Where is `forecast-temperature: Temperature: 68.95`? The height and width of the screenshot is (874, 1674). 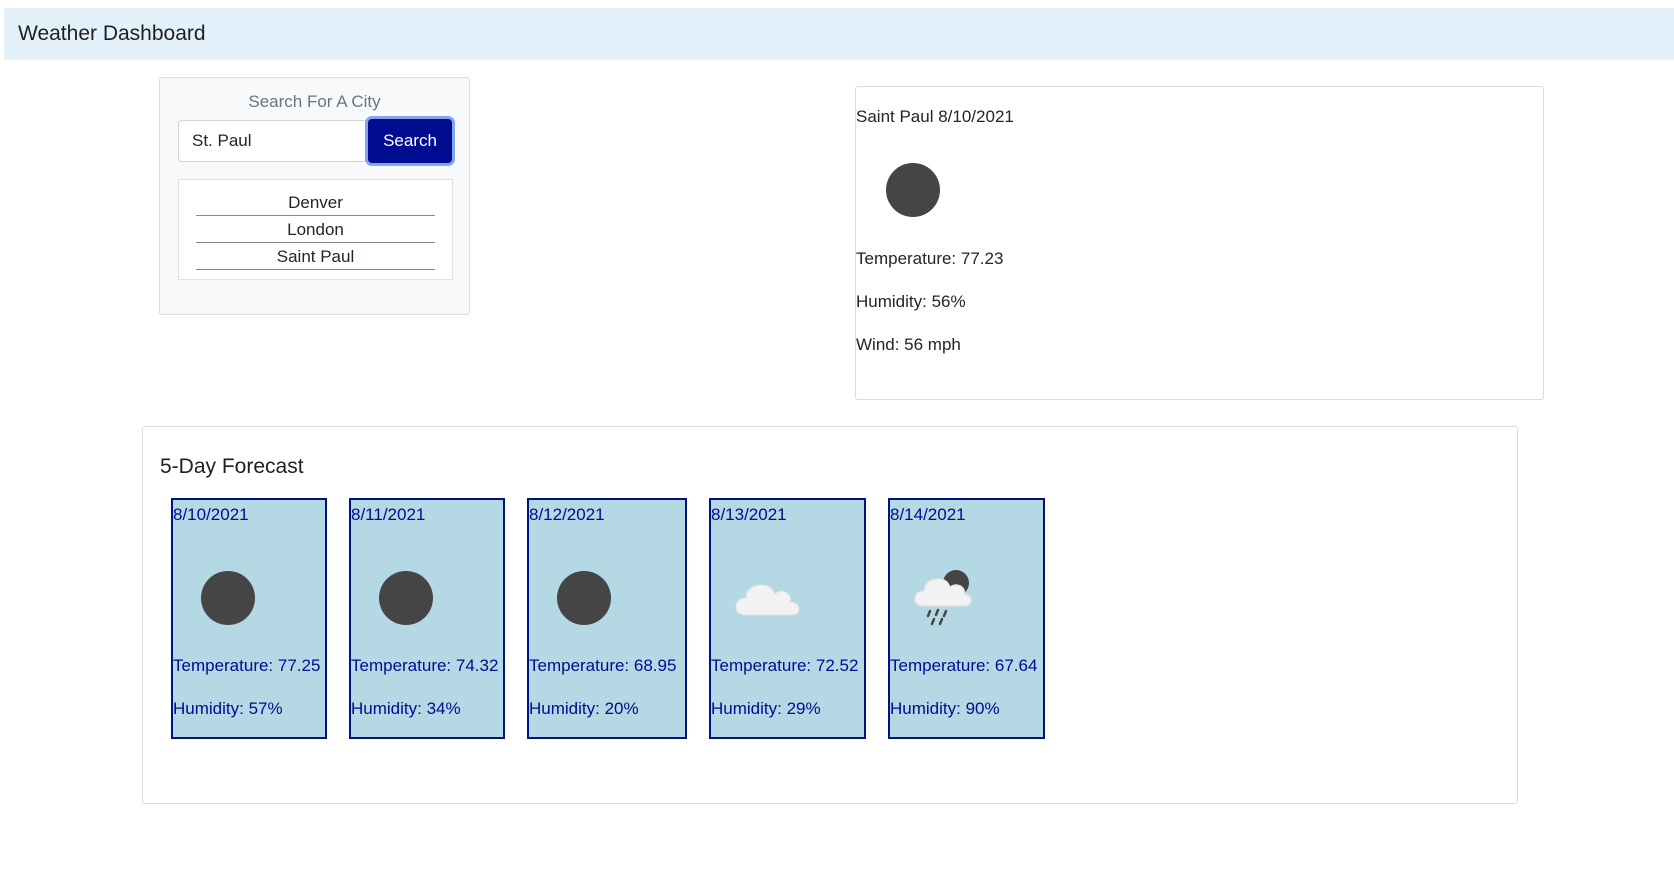 forecast-temperature: Temperature: 68.95 is located at coordinates (603, 665).